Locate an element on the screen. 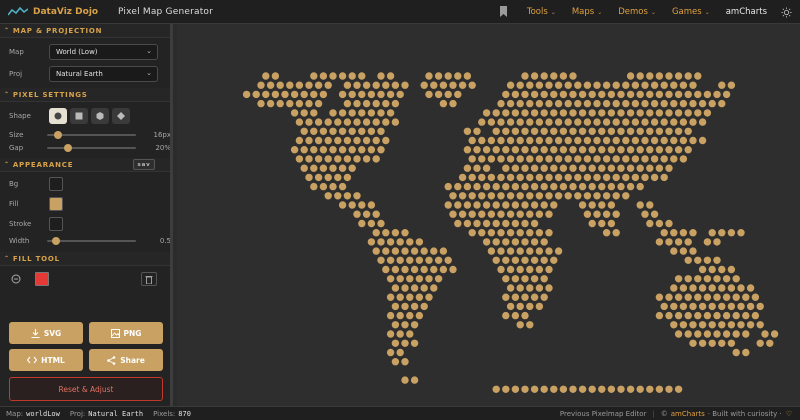 The image size is (800, 420). stroke-color-swatch is located at coordinates (56, 224).